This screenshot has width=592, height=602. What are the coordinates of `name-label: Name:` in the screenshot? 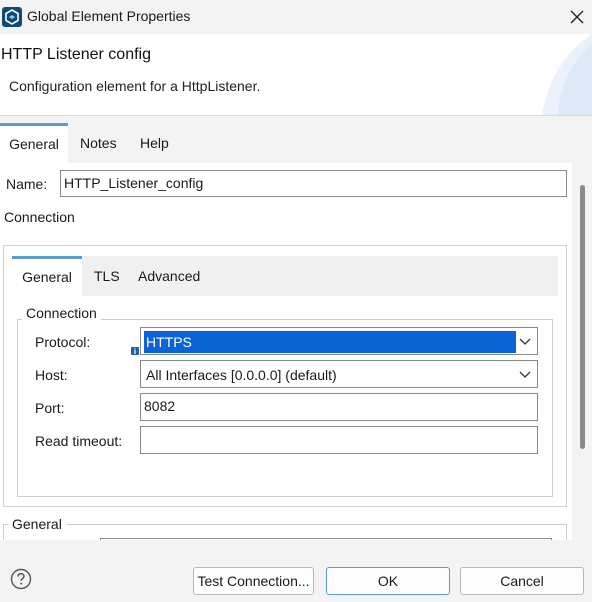 It's located at (27, 184).